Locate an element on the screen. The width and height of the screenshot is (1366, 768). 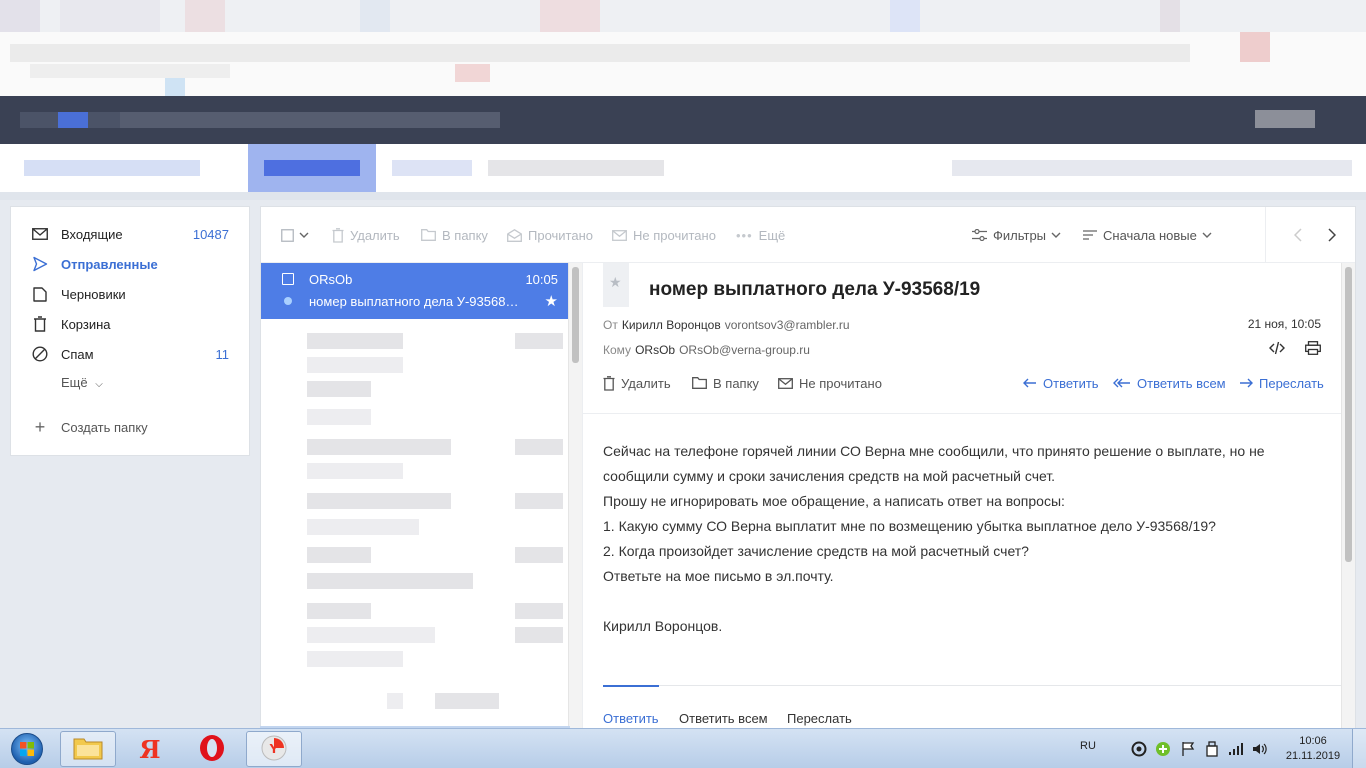
reply-all-button: Ответить всем is located at coordinates (1169, 383).